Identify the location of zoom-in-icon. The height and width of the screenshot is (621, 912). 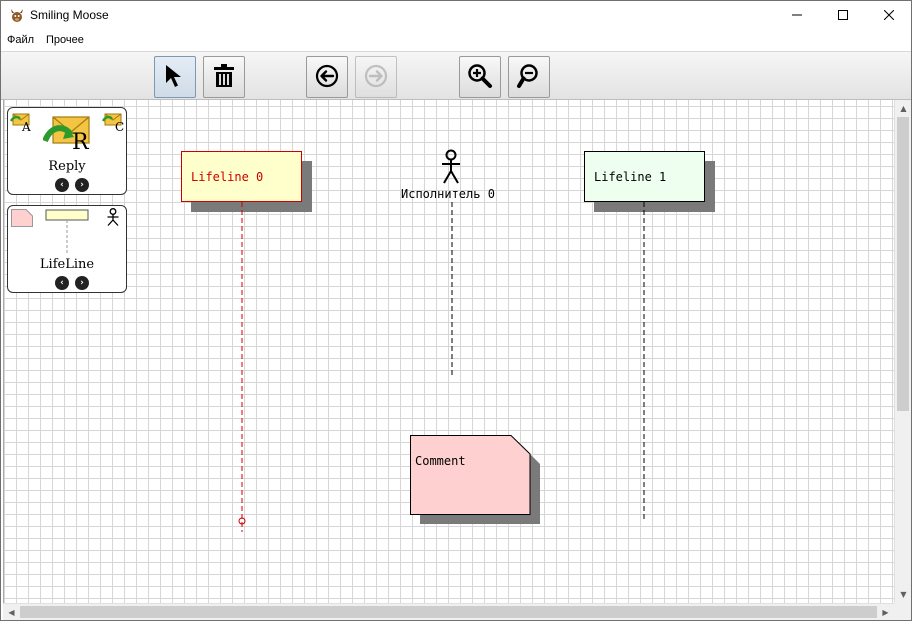
(480, 77).